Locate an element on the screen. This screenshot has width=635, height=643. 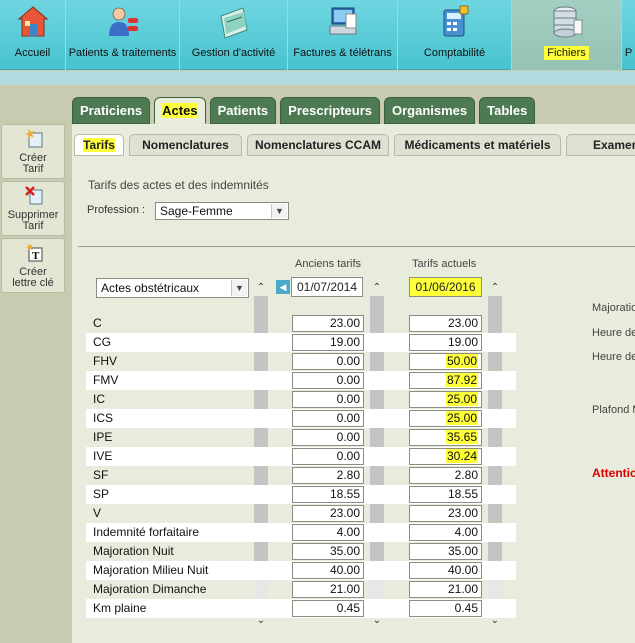
current-tariff-cell: 2.80 is located at coordinates (445, 475).